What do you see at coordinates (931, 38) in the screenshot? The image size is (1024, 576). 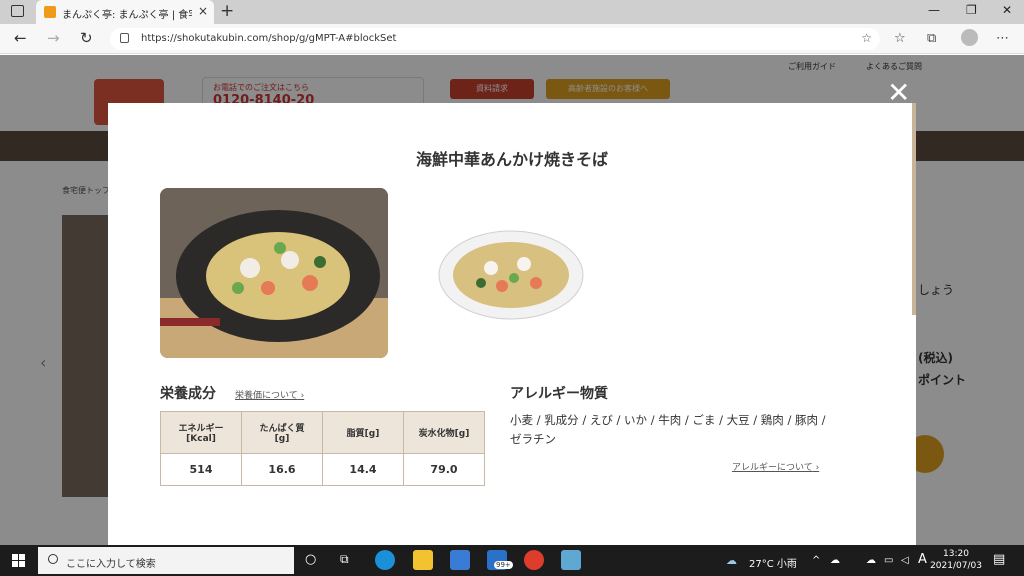 I see `collections-icon: ⧉` at bounding box center [931, 38].